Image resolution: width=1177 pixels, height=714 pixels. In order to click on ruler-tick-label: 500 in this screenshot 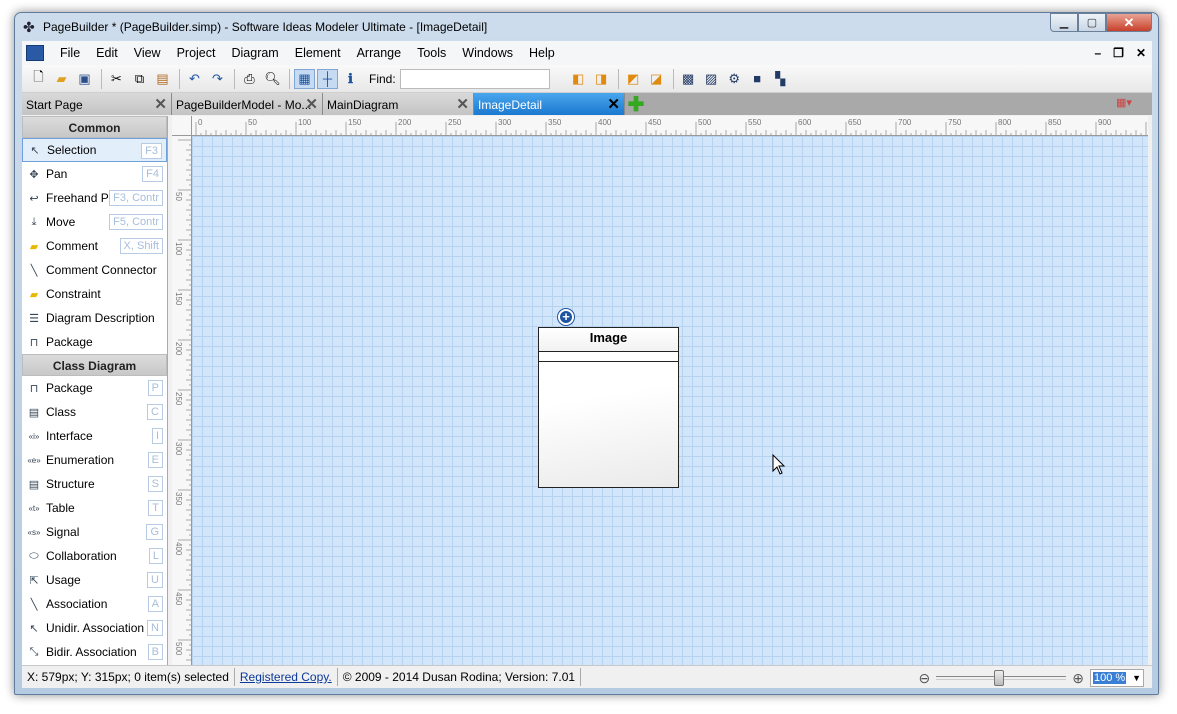, I will do `click(178, 649)`.